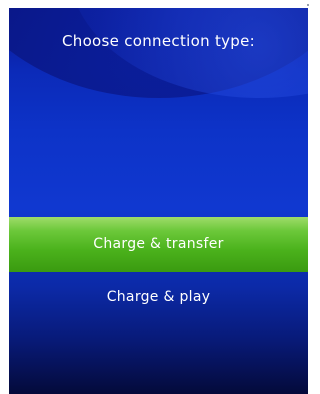 Image resolution: width=320 pixels, height=394 pixels. Describe the element at coordinates (158, 297) in the screenshot. I see `option-charge-and-play: Charge & play` at that location.